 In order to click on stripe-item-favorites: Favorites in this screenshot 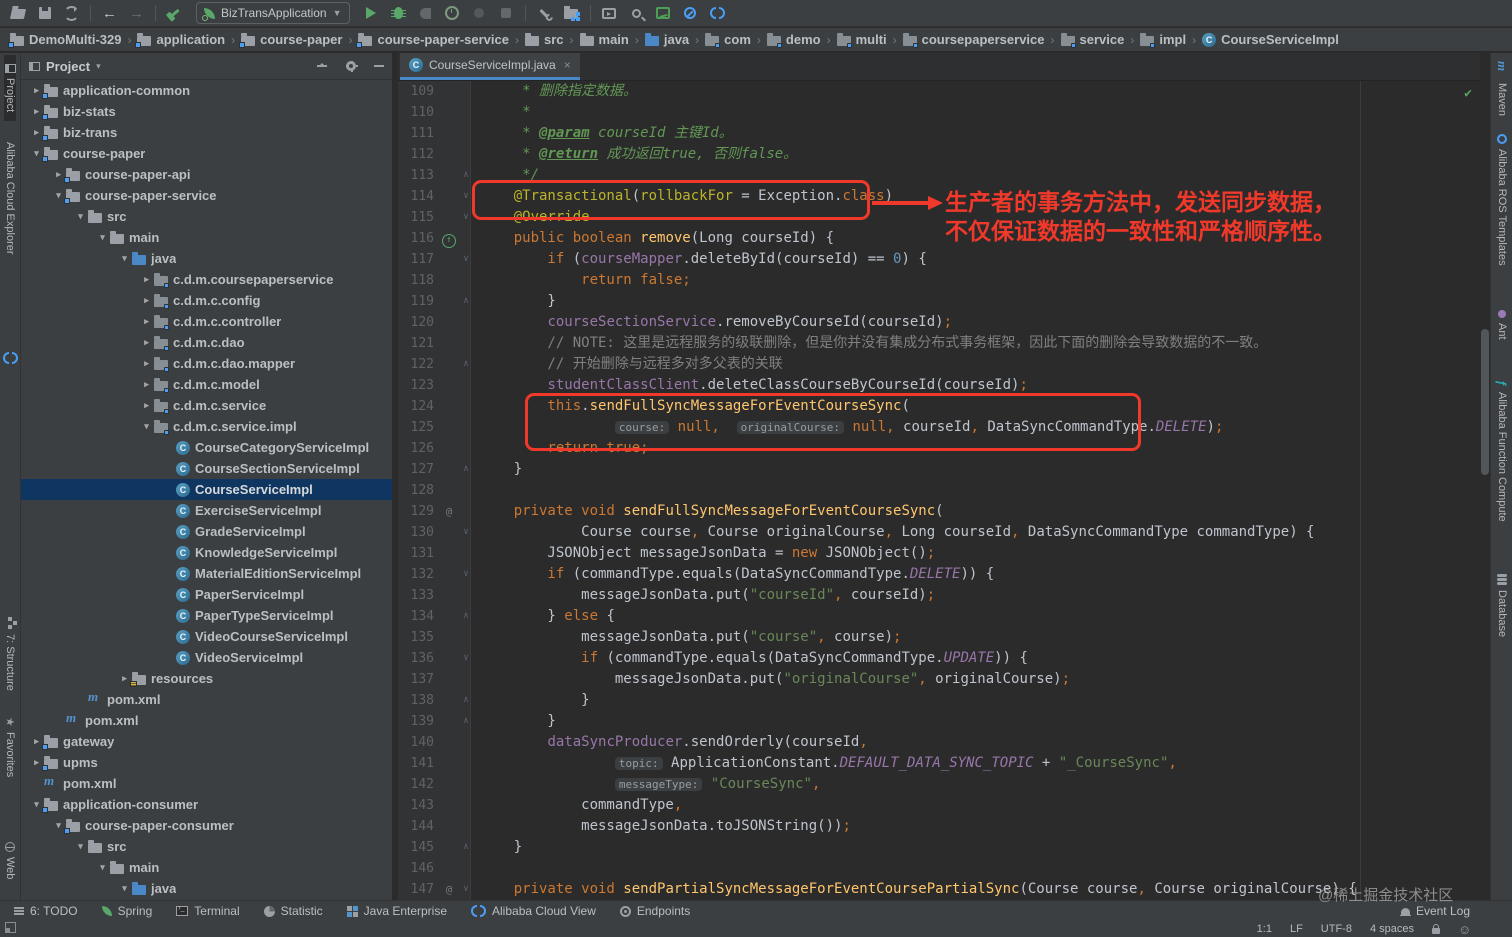, I will do `click(10, 747)`.